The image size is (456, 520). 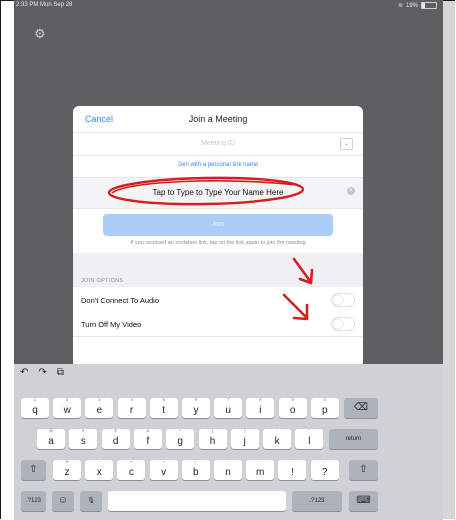 I want to click on key-label: v, so click(x=164, y=472).